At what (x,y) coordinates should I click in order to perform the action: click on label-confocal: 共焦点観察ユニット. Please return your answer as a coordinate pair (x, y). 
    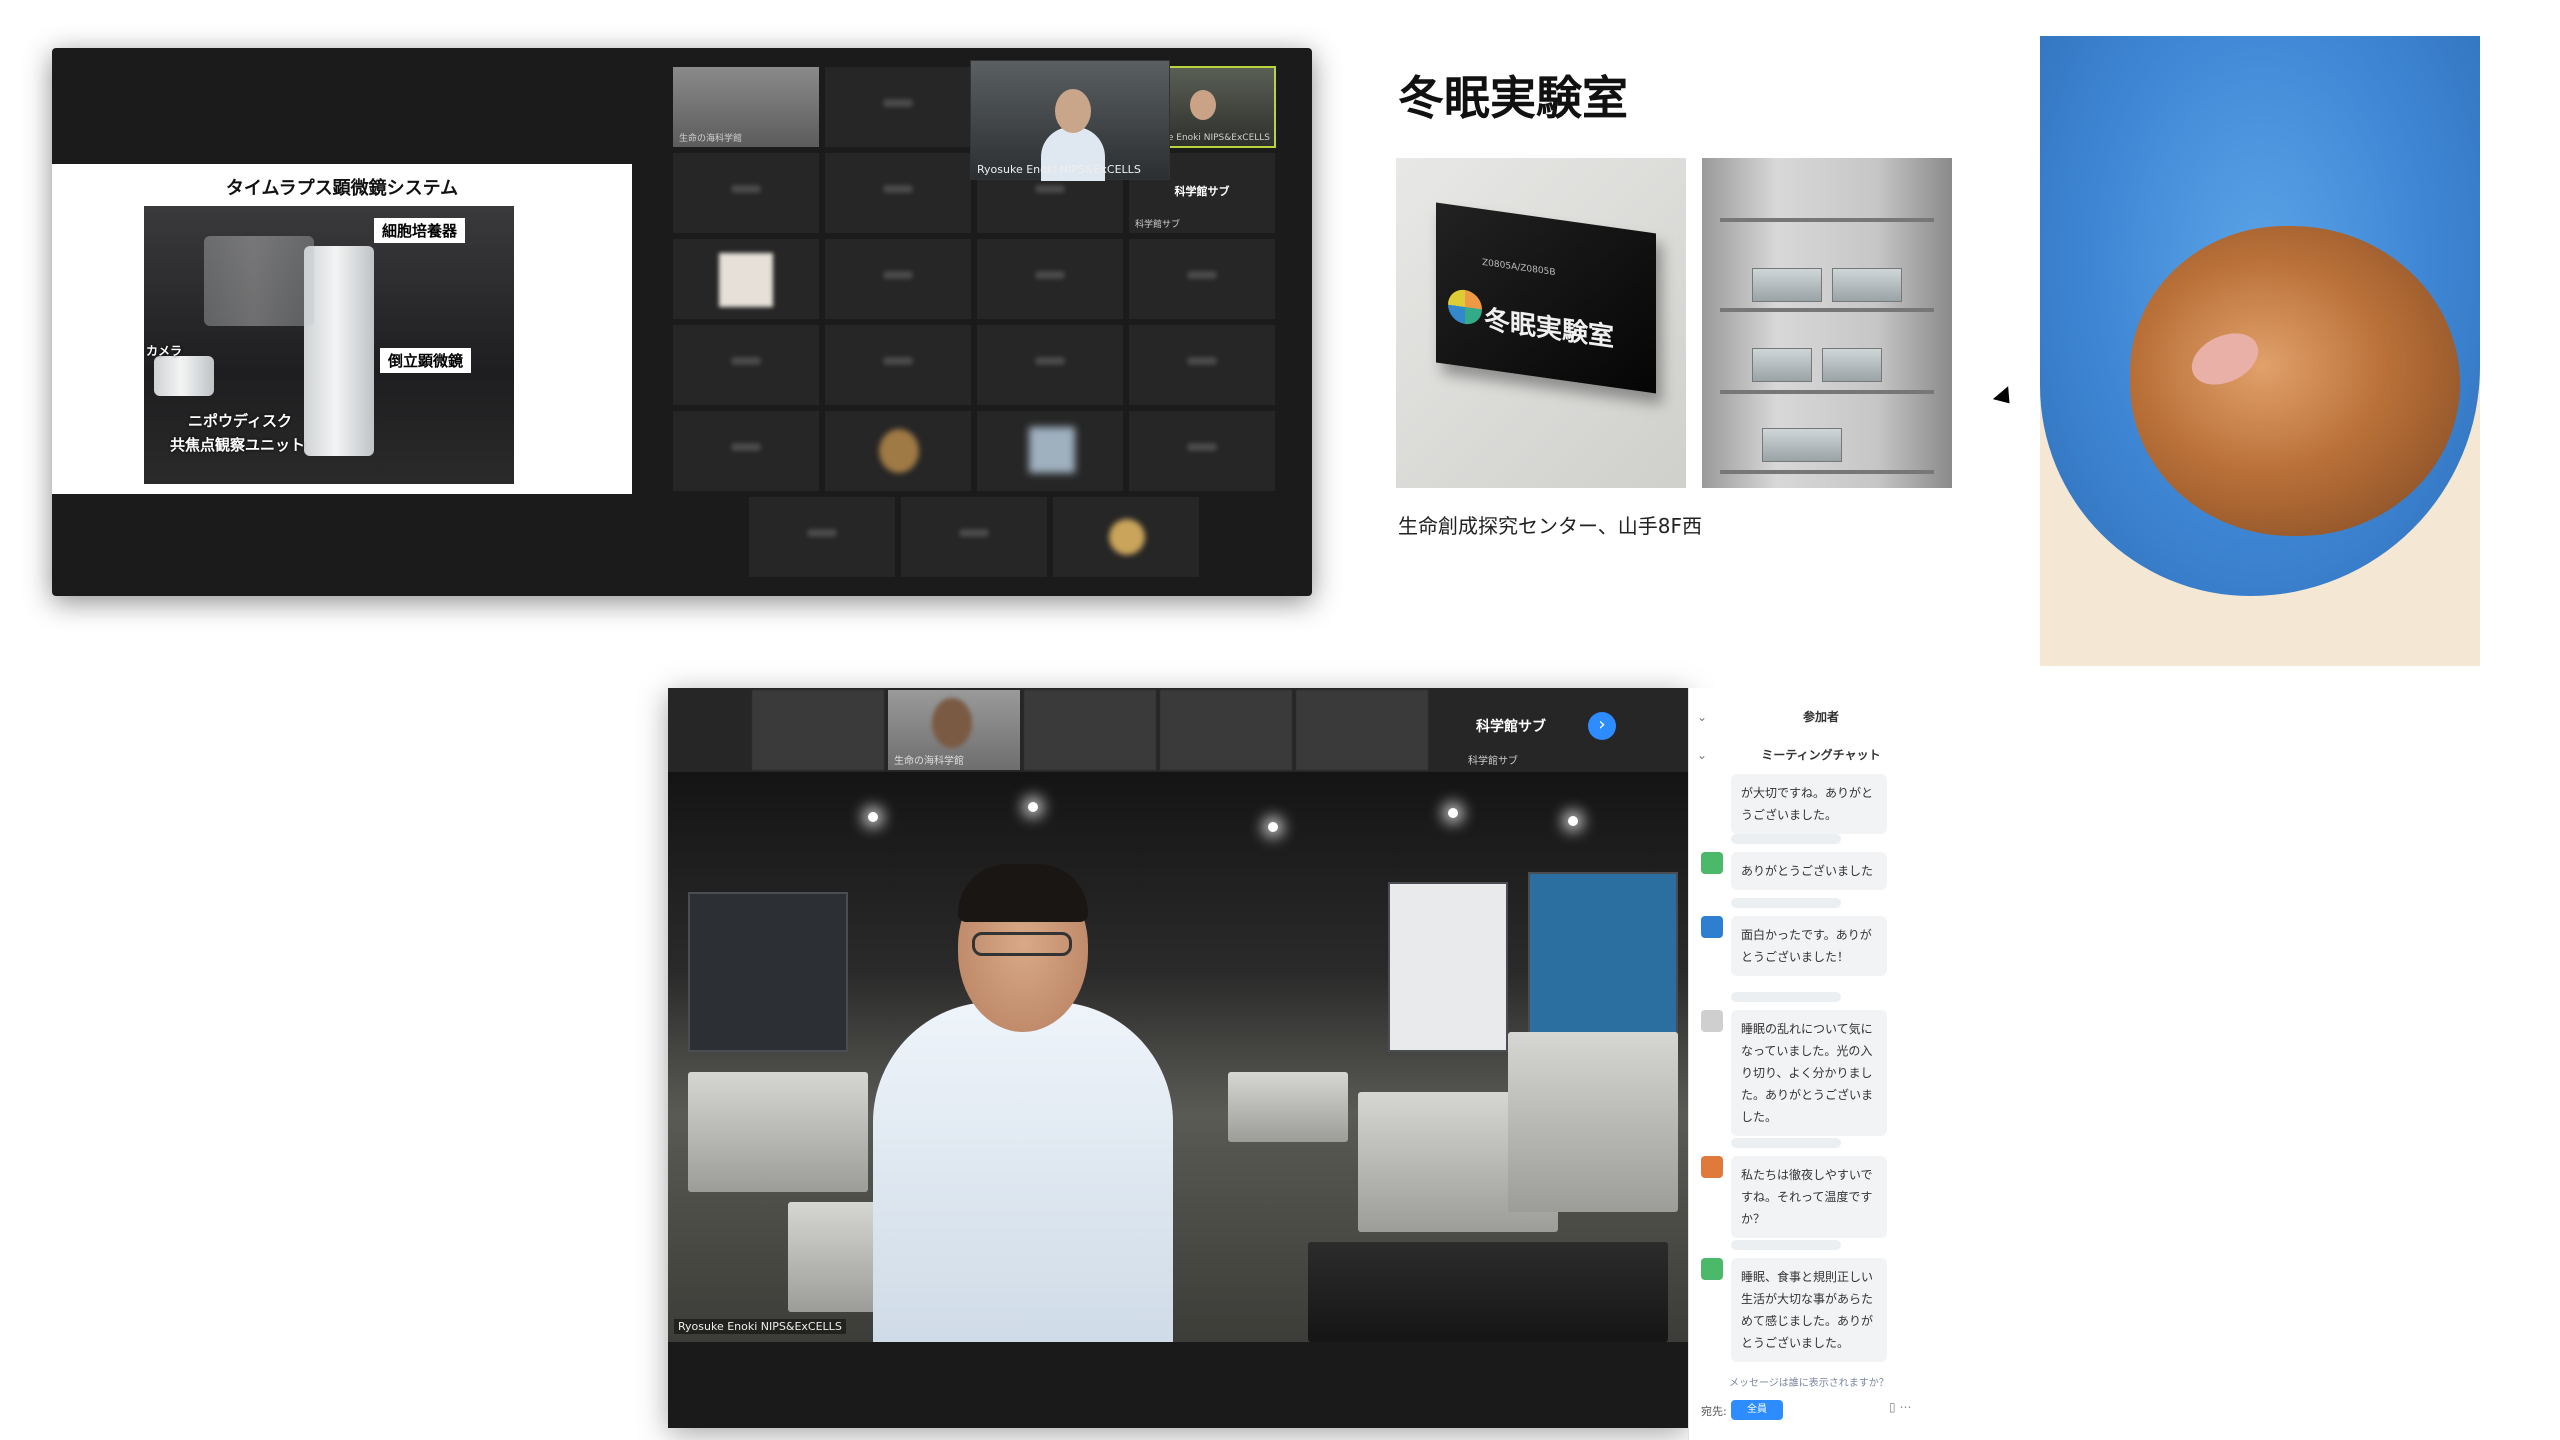
    Looking at the image, I should click on (238, 445).